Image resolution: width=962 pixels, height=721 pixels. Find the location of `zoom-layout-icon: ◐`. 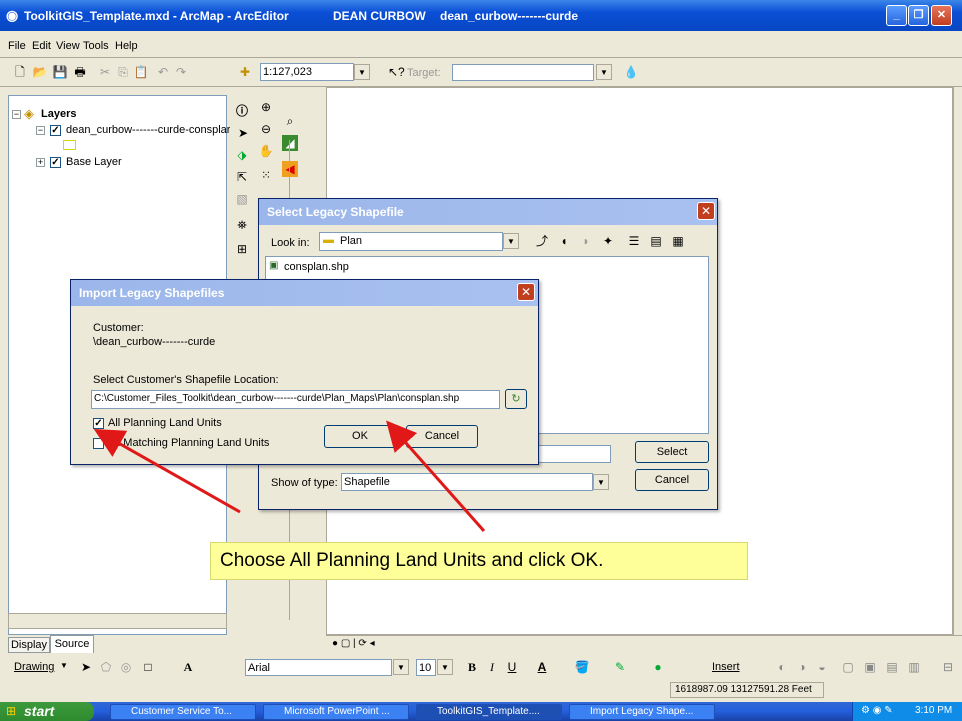

zoom-layout-icon: ◐ is located at coordinates (782, 667).